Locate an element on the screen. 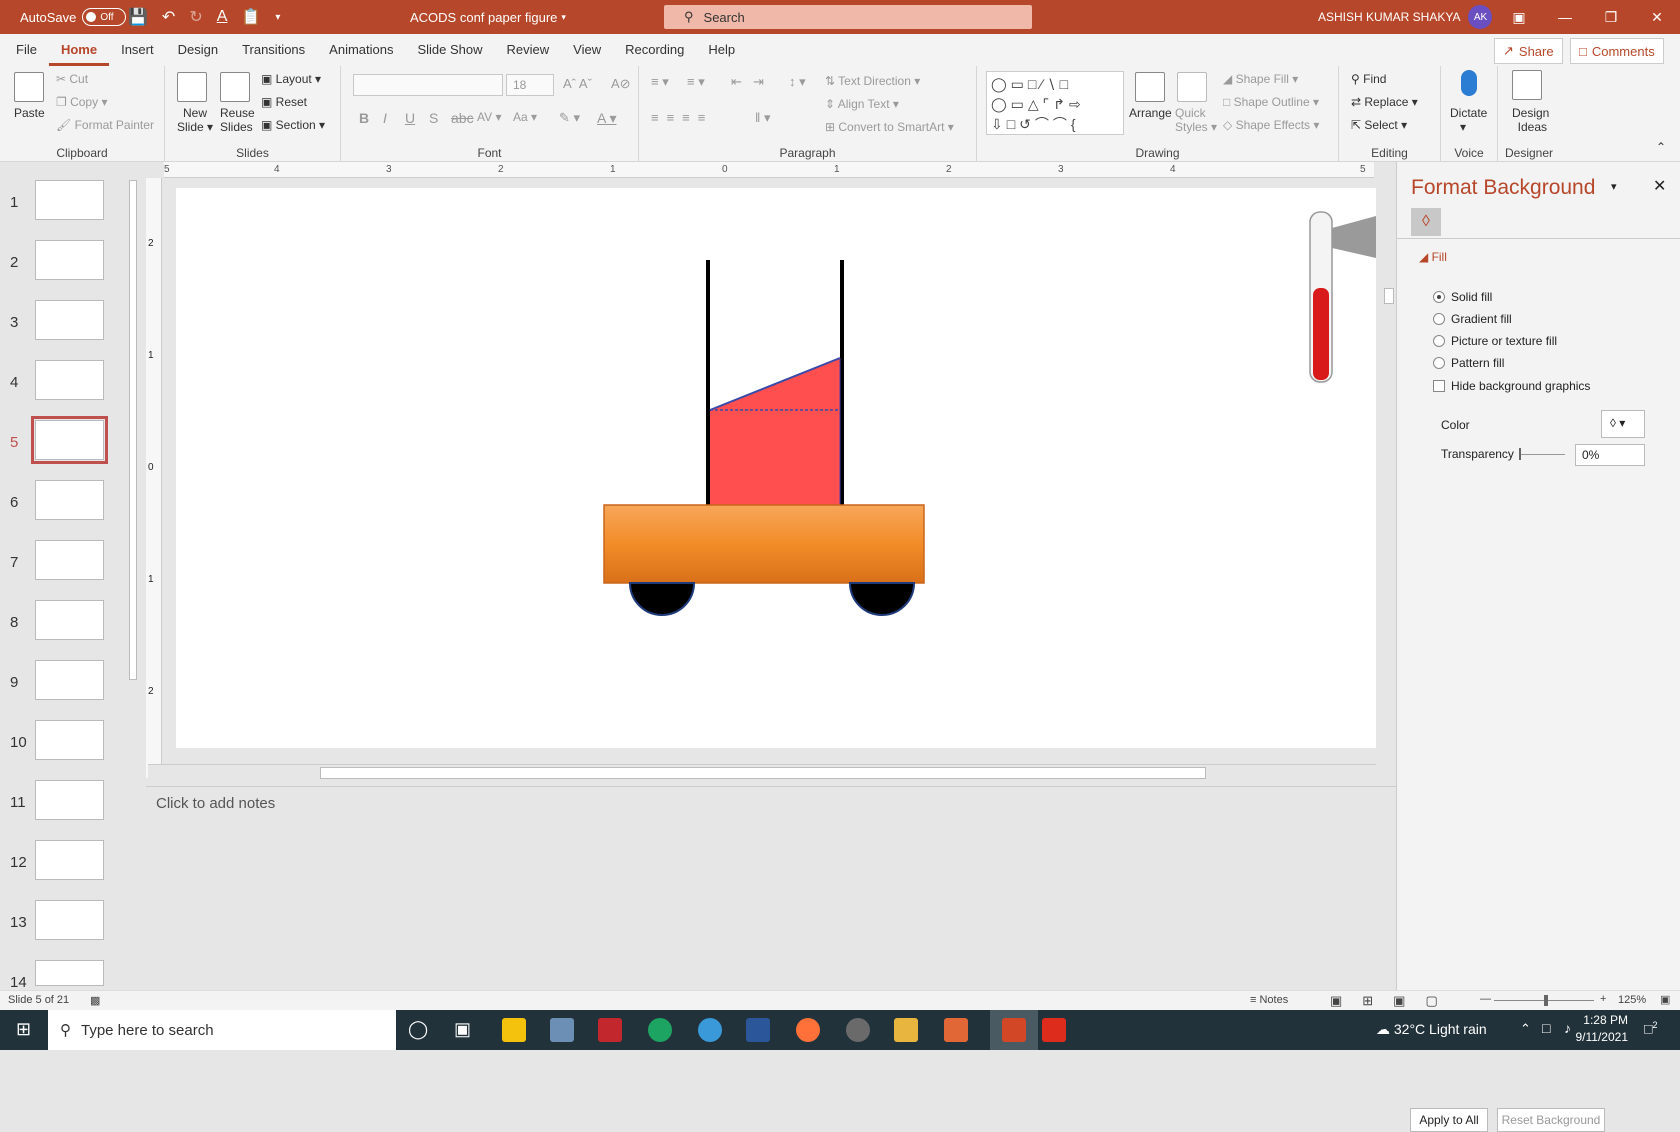  transparency-input: 0% is located at coordinates (1610, 455).